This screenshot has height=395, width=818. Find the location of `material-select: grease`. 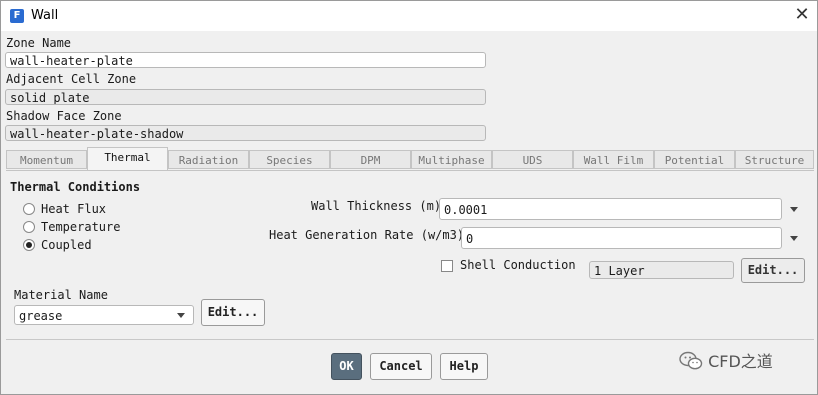

material-select: grease is located at coordinates (104, 315).